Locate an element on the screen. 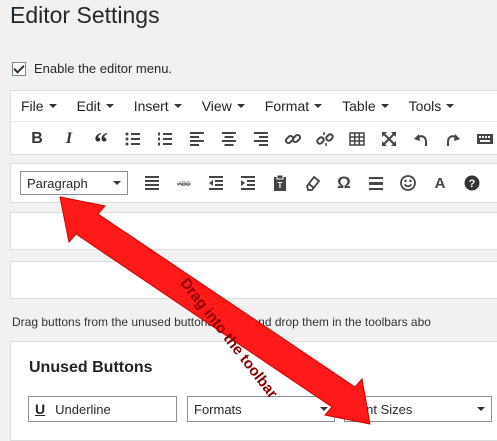 The image size is (497, 441). numbered-list-icon is located at coordinates (165, 139).